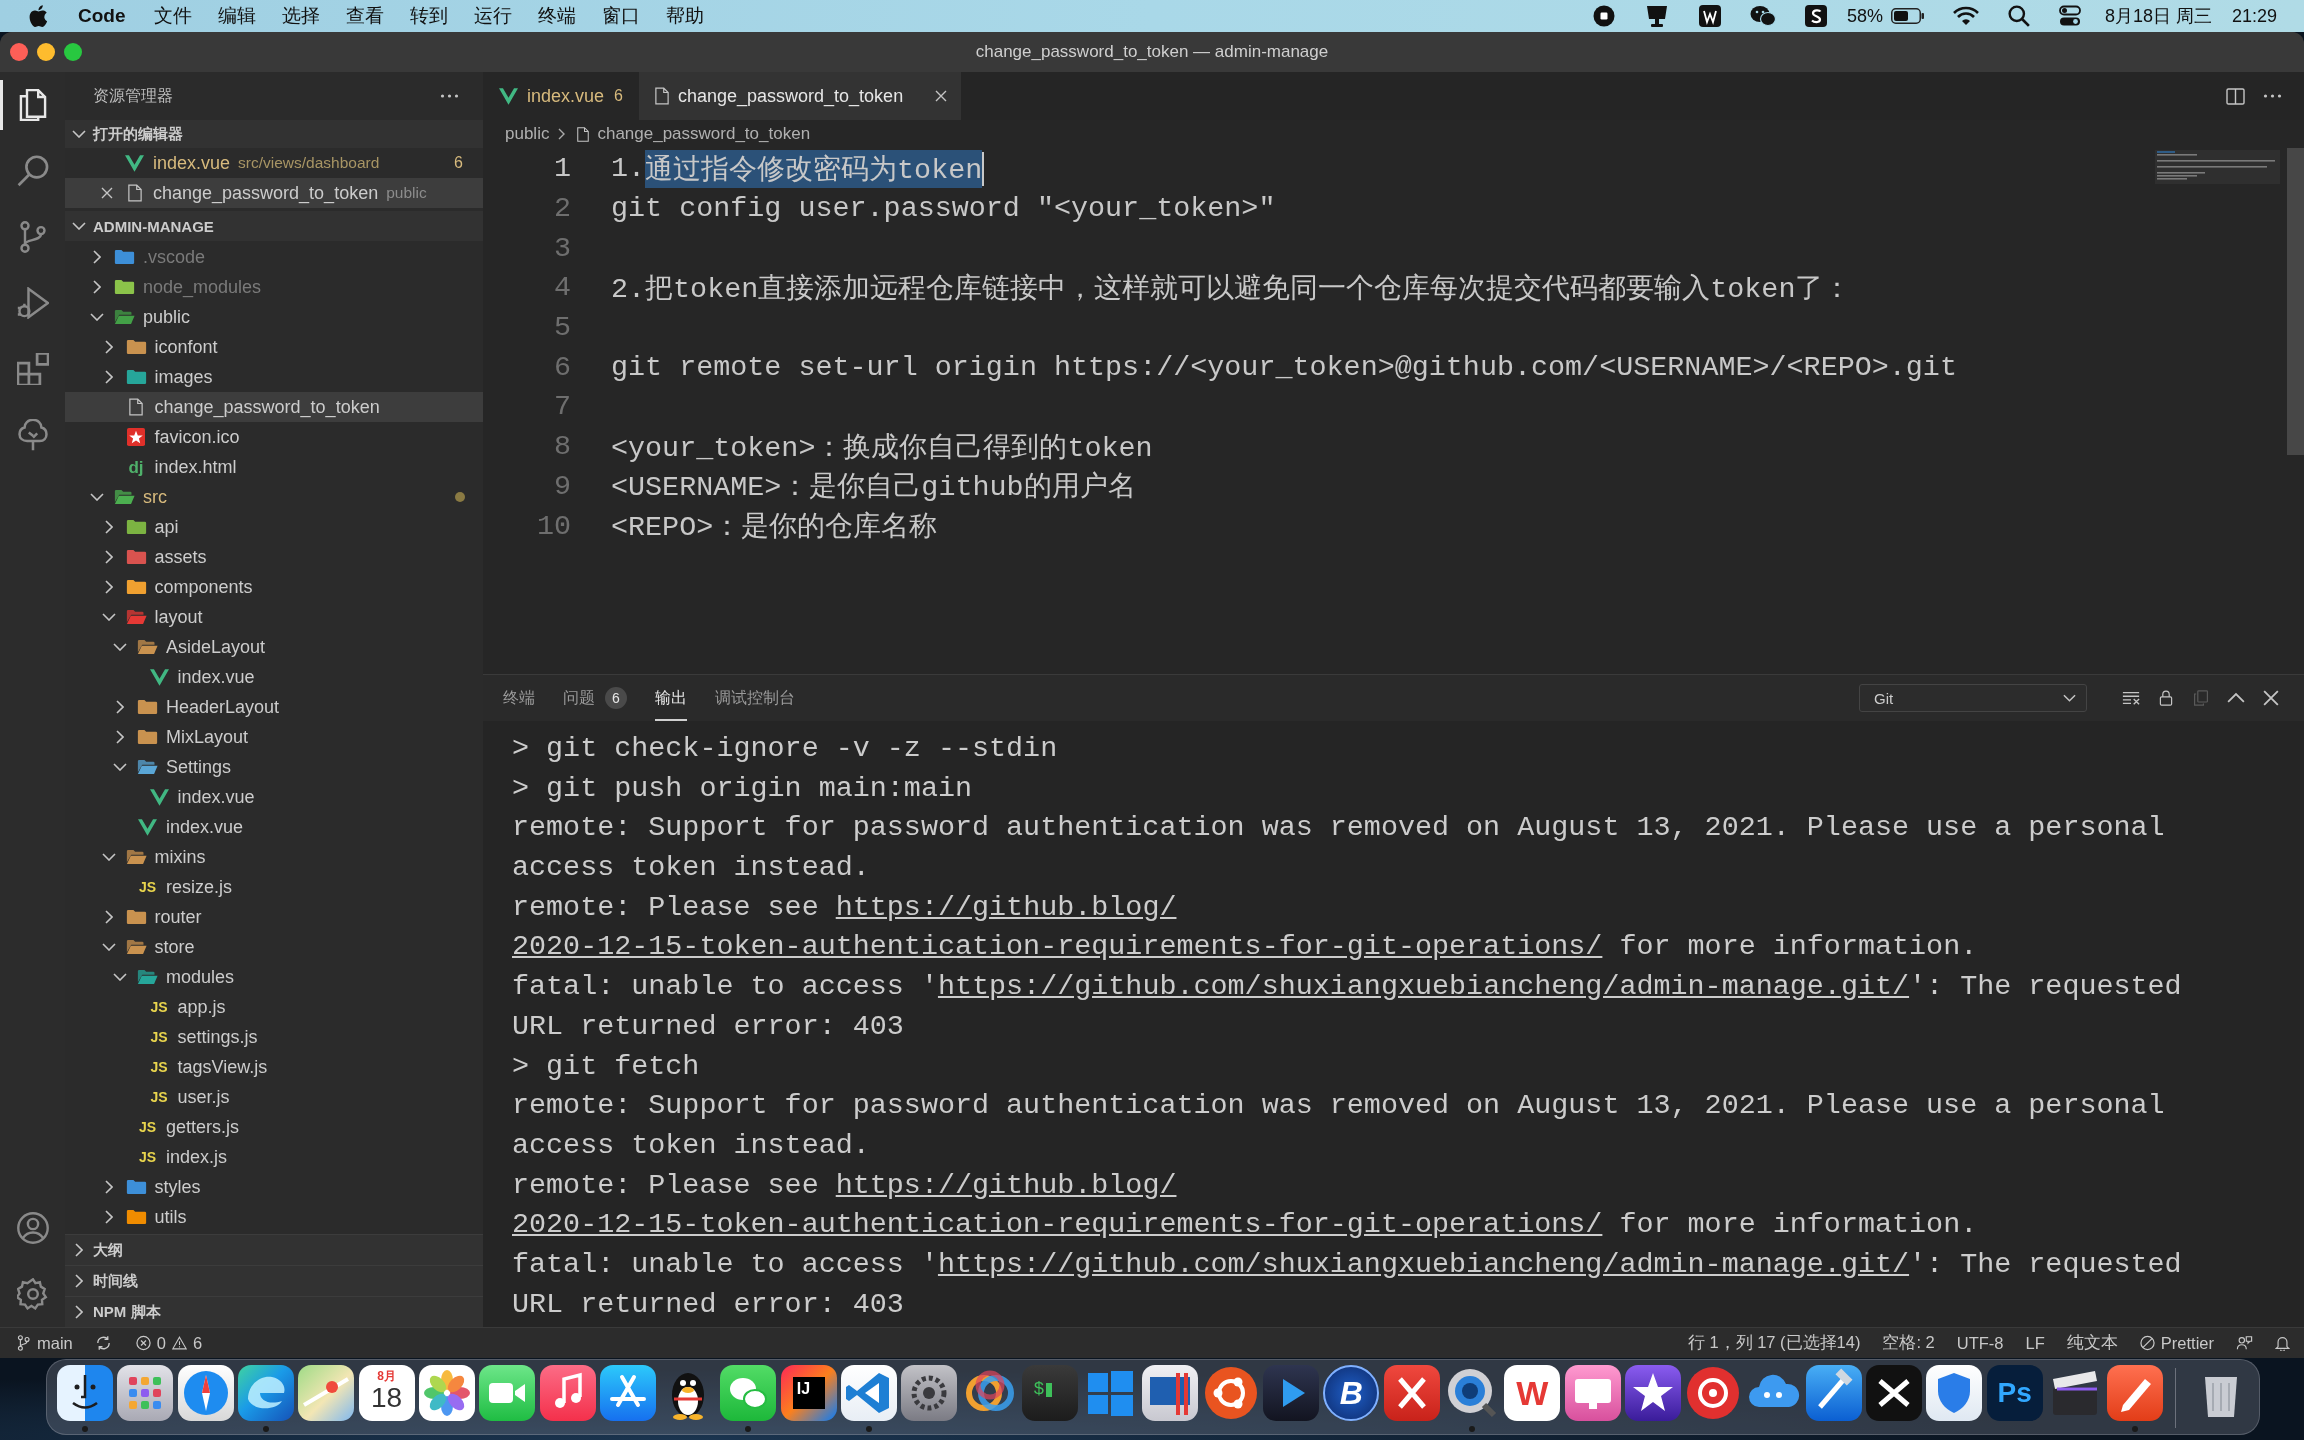 The height and width of the screenshot is (1440, 2304). Describe the element at coordinates (1894, 1393) in the screenshot. I see `x-mark-icon` at that location.